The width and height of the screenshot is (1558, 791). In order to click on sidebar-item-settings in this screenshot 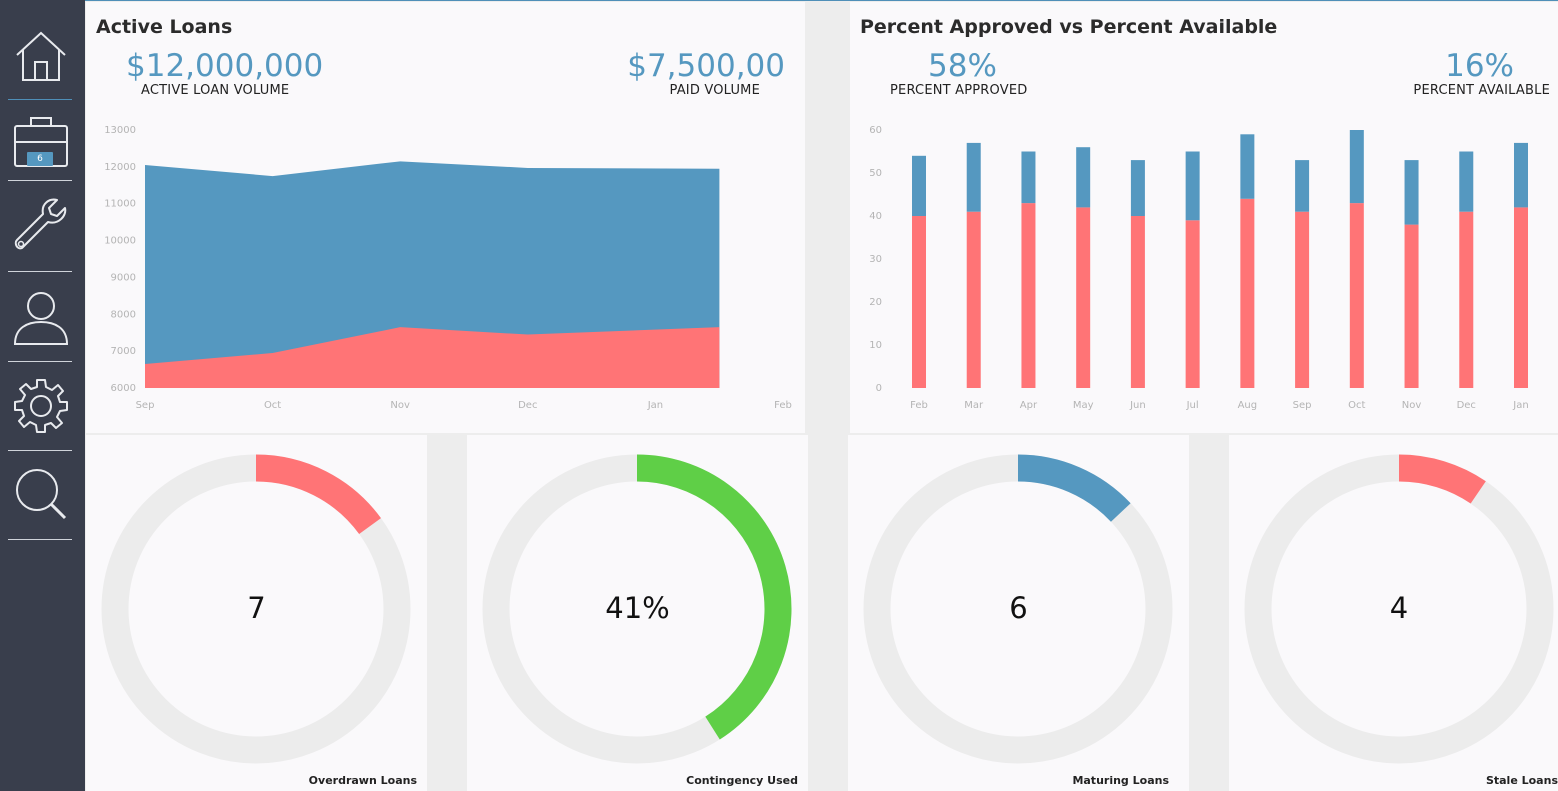, I will do `click(42, 406)`.